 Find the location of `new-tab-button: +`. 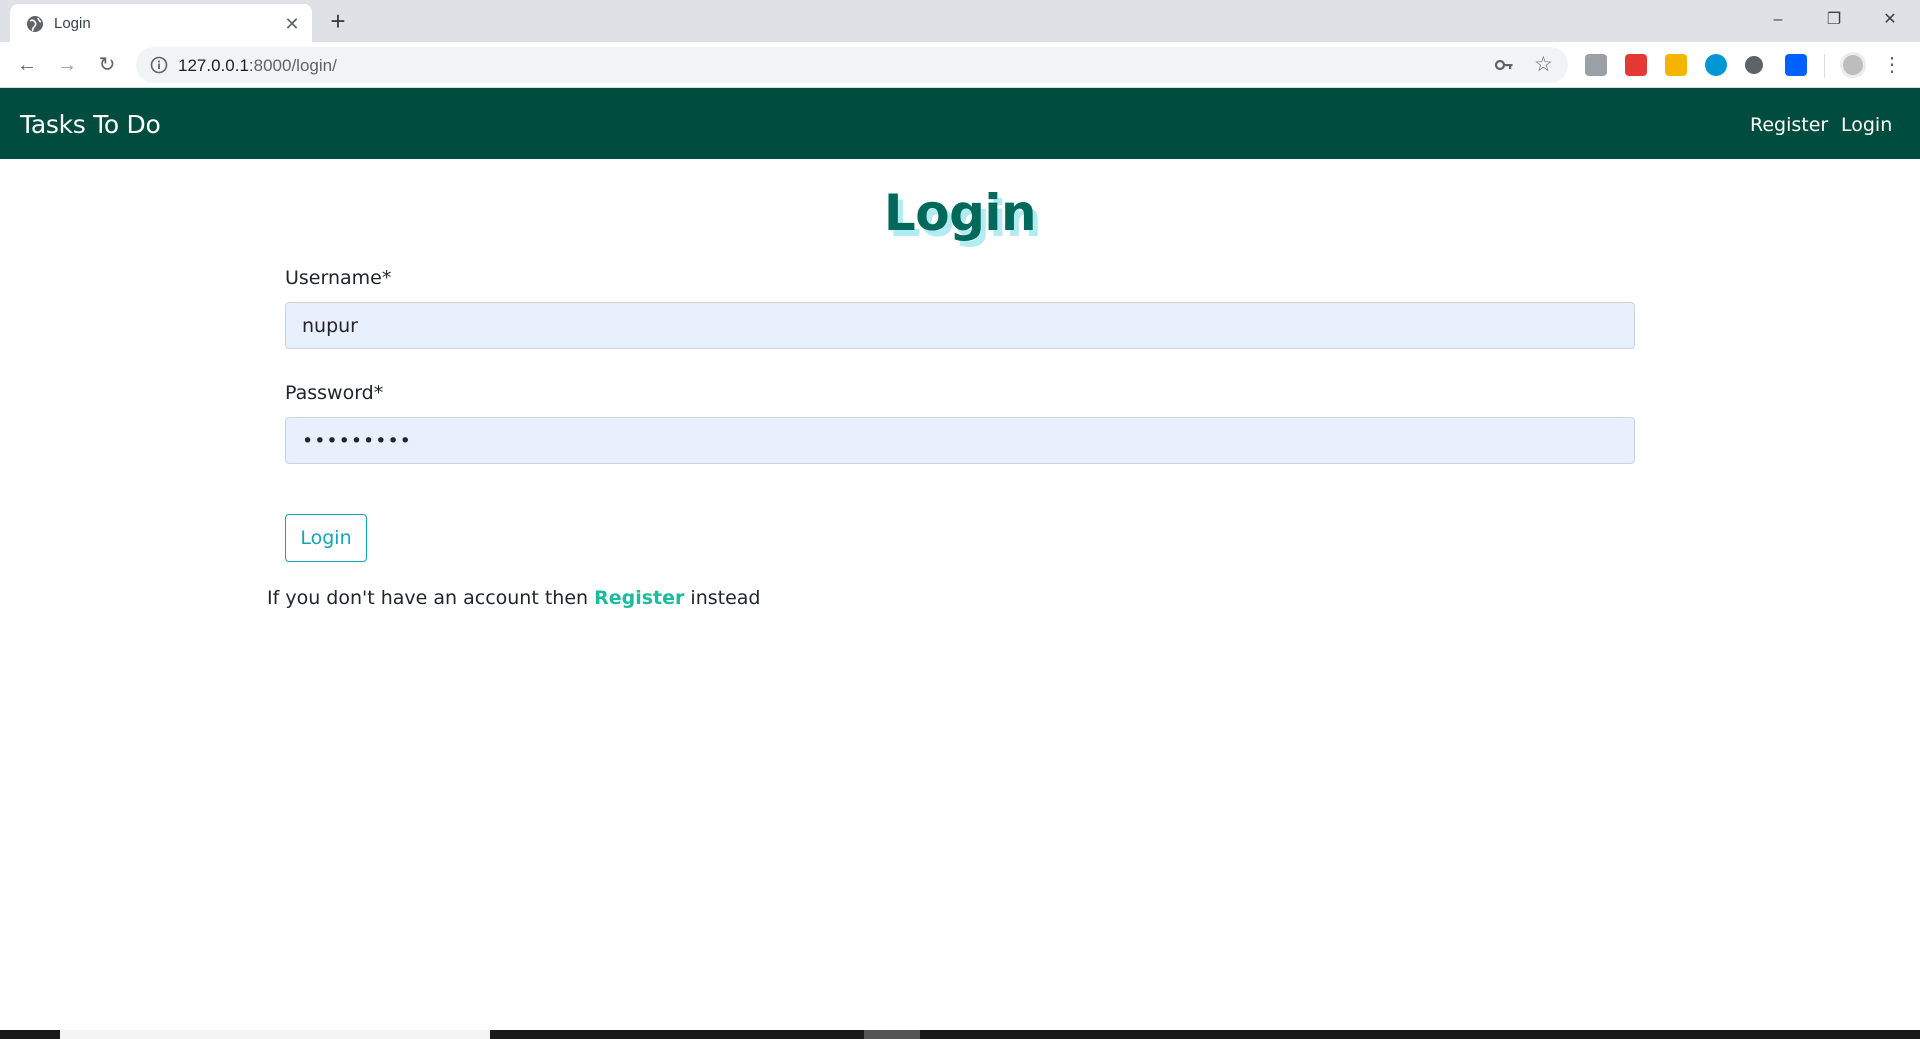

new-tab-button: + is located at coordinates (338, 22).